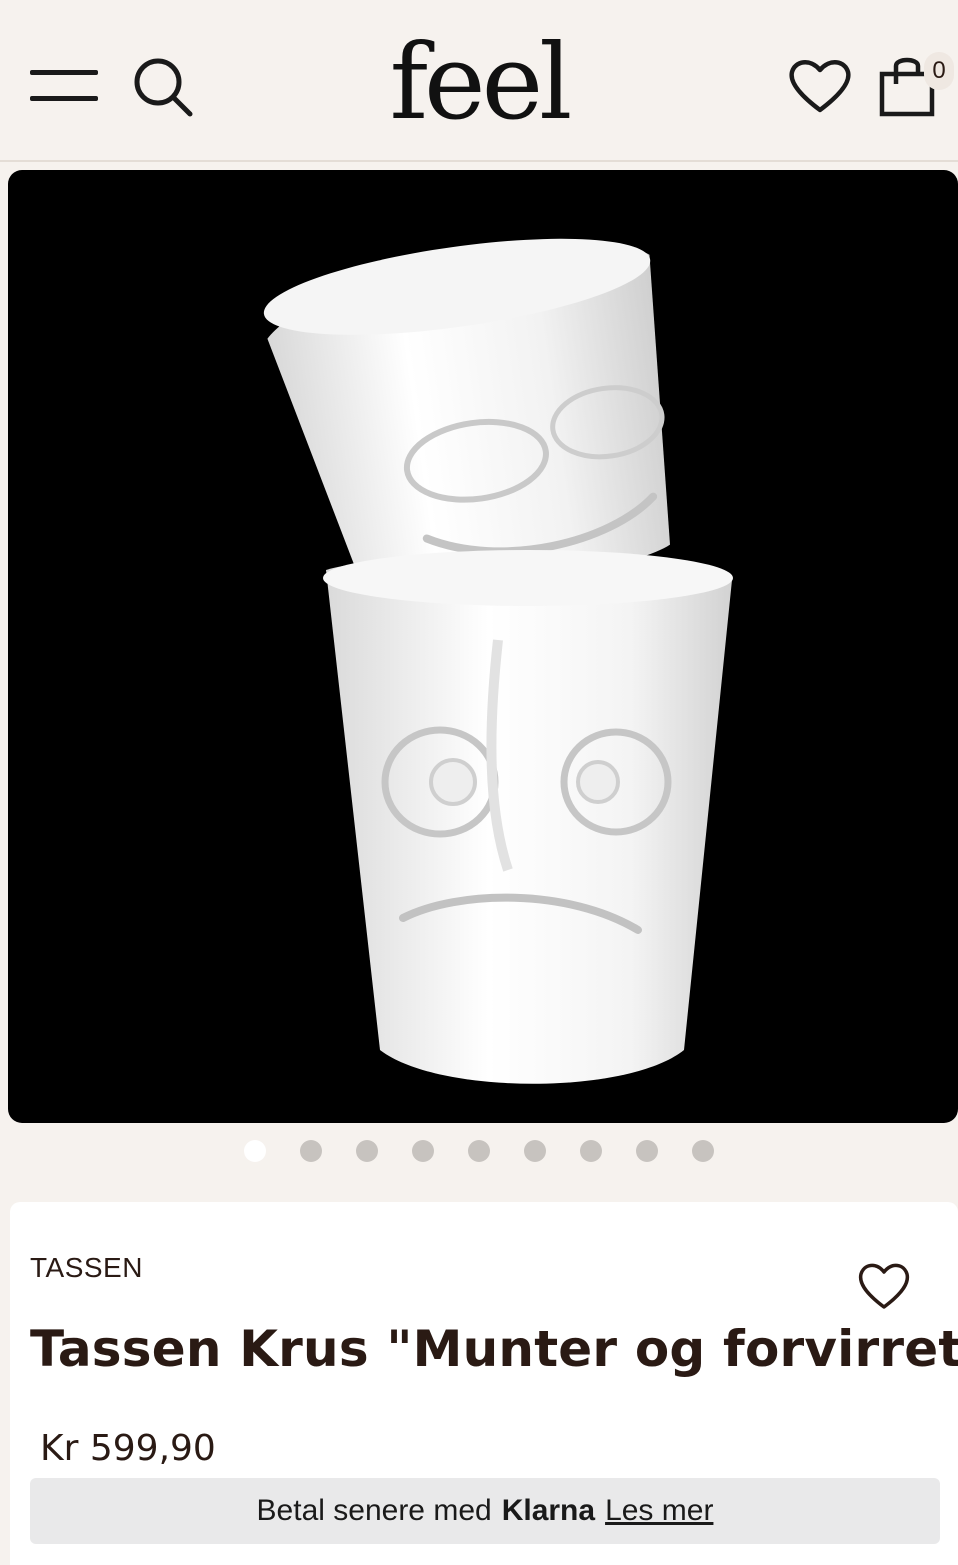 The width and height of the screenshot is (958, 1565). I want to click on klarna-brand: Klarna, so click(548, 1510).